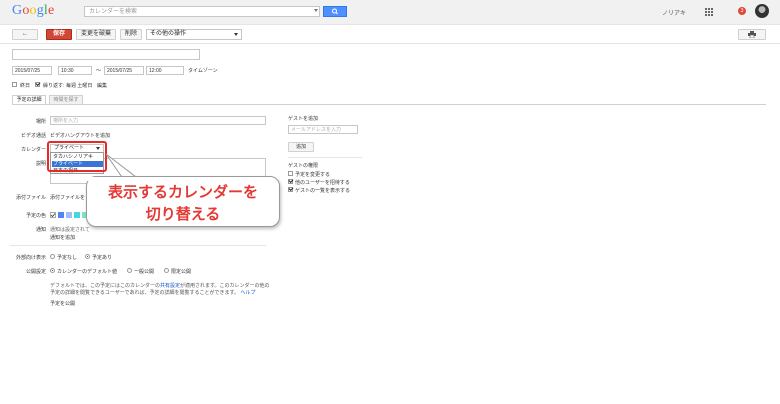 The height and width of the screenshot is (404, 780). Describe the element at coordinates (33, 150) in the screenshot. I see `calendar-label: カレンダー` at that location.